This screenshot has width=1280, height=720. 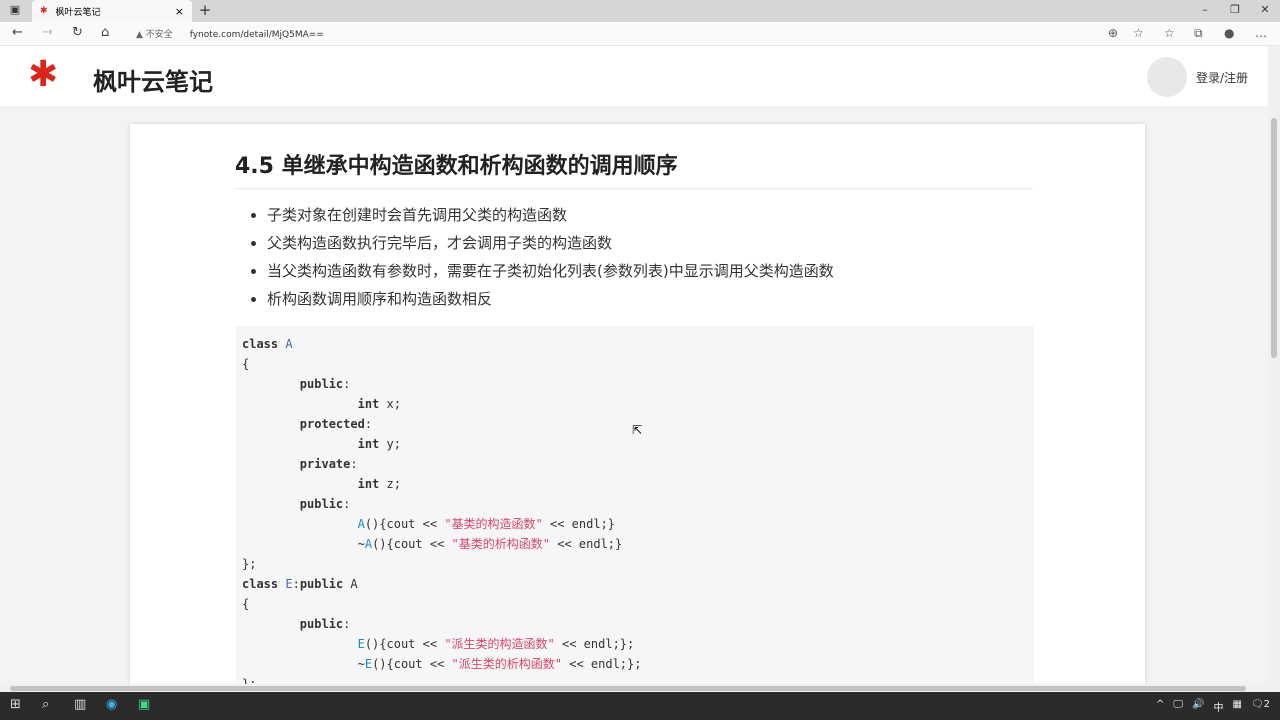 What do you see at coordinates (1167, 77) in the screenshot?
I see `avatar` at bounding box center [1167, 77].